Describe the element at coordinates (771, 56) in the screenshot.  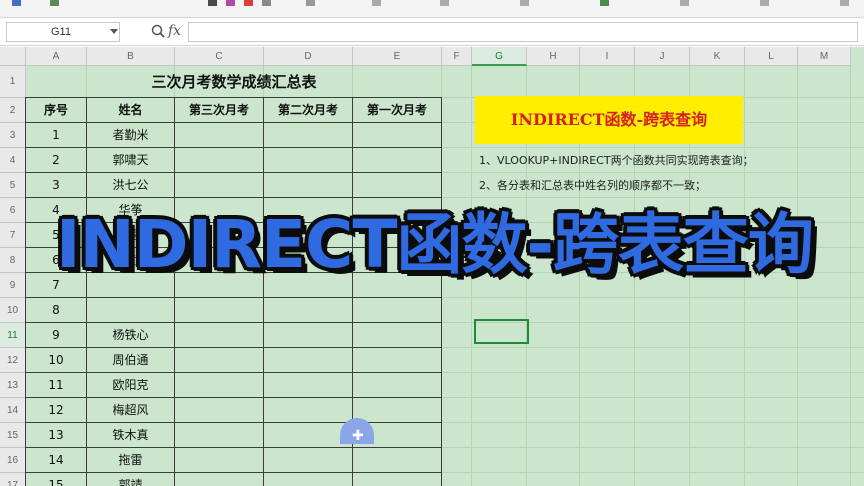
I see `column-header-l: L` at that location.